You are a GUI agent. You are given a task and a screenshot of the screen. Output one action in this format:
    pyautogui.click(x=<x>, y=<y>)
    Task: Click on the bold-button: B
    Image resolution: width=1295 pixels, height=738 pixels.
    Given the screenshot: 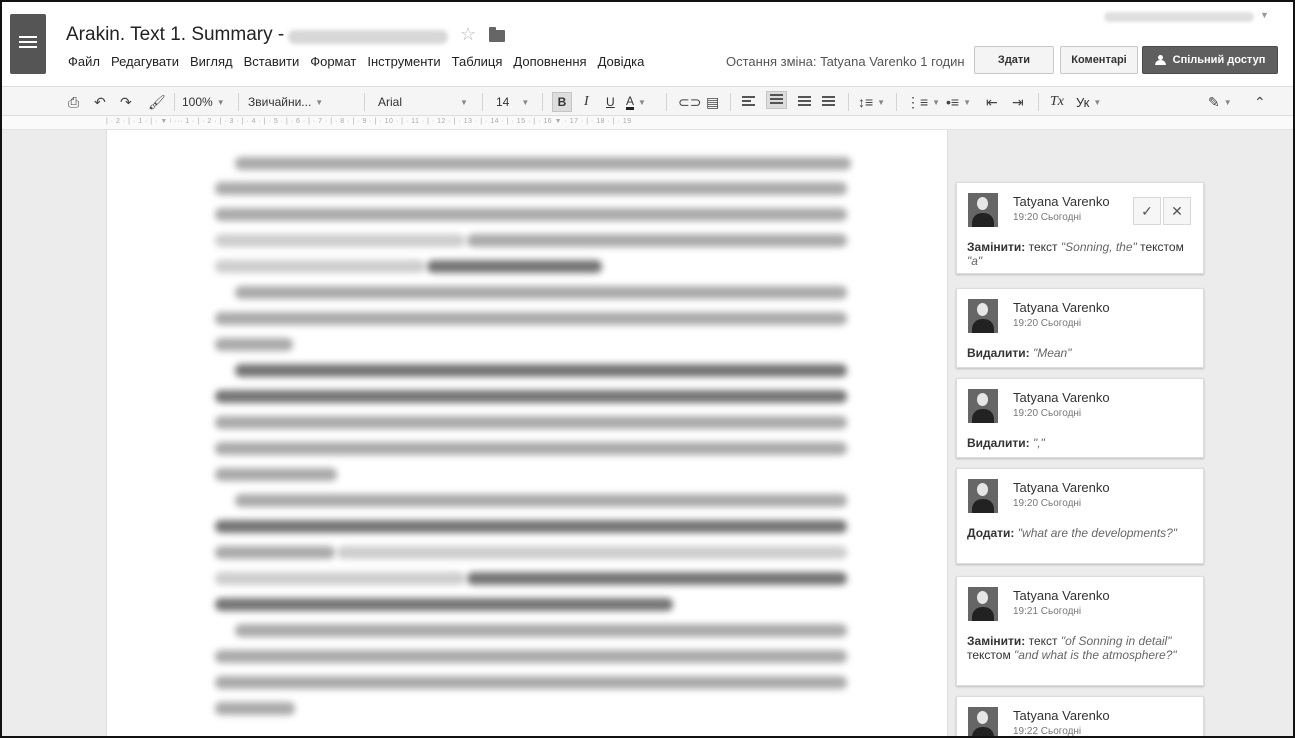 What is the action you would take?
    pyautogui.click(x=562, y=102)
    